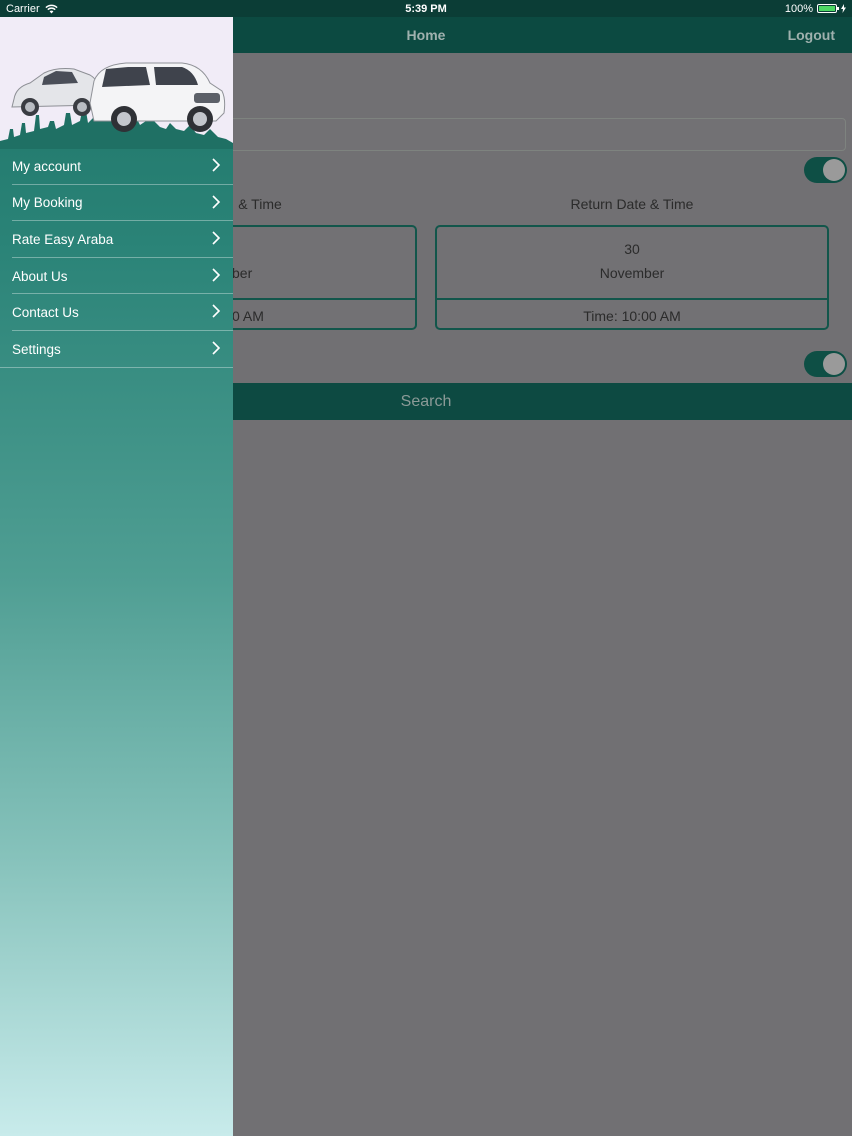 This screenshot has height=1136, width=852. Describe the element at coordinates (36, 349) in the screenshot. I see `menu-item-label: Settings` at that location.